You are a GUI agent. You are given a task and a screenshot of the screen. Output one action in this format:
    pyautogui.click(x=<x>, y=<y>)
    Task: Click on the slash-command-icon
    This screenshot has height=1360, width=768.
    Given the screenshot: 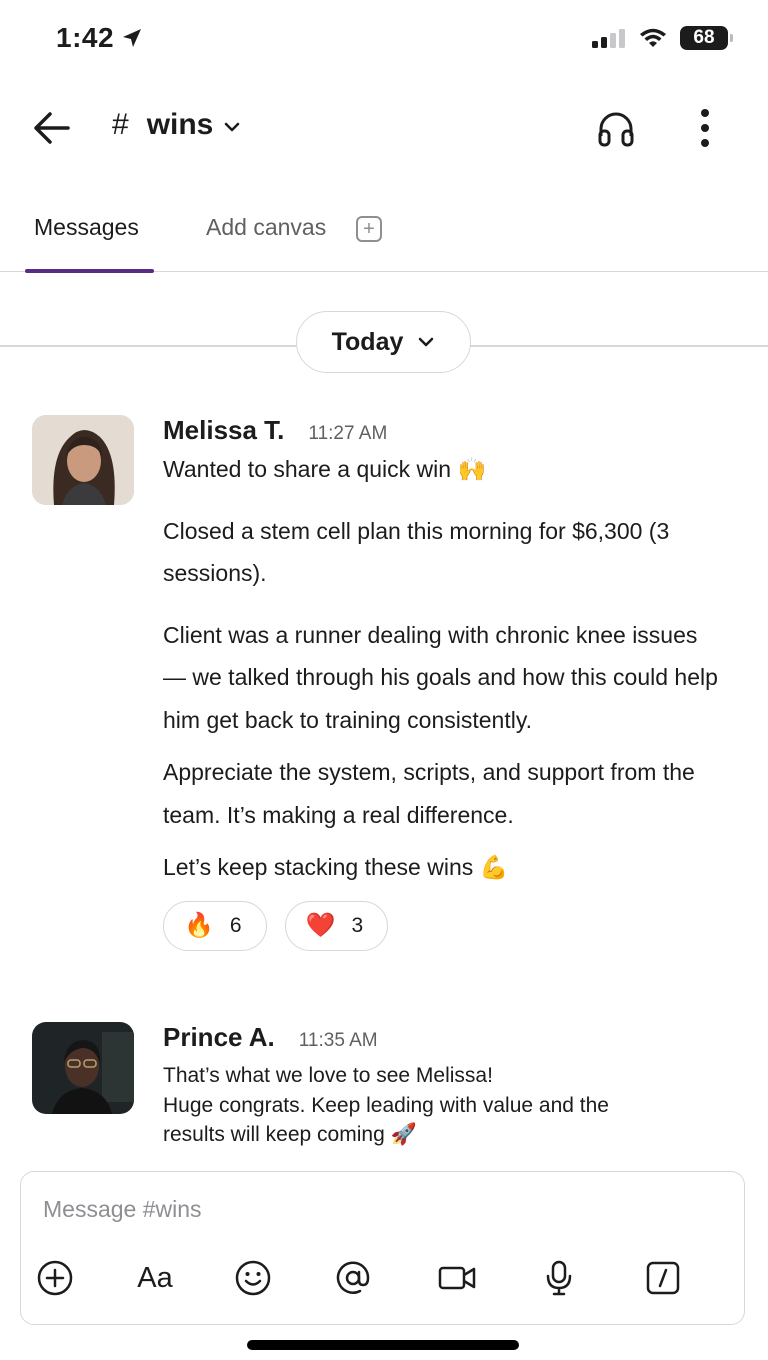 What is the action you would take?
    pyautogui.click(x=663, y=1278)
    